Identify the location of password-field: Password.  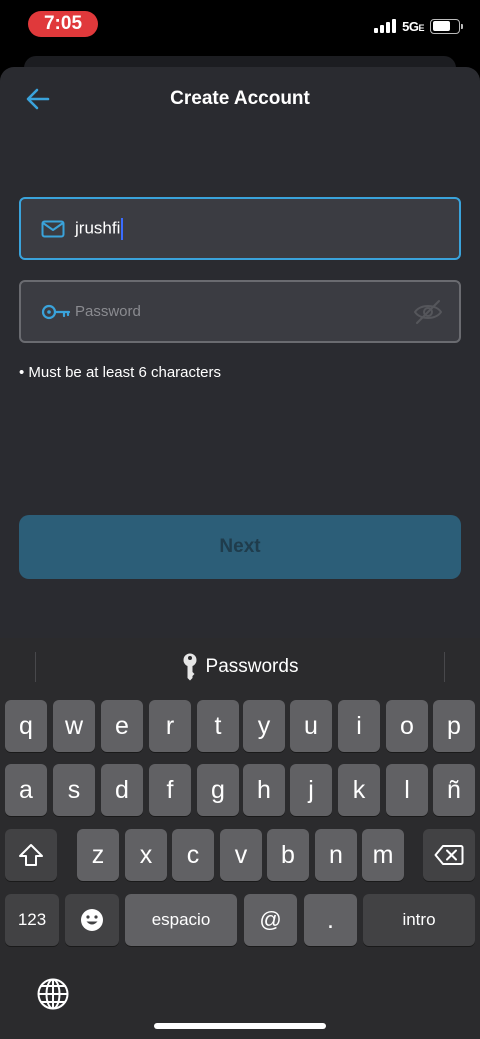
(240, 311).